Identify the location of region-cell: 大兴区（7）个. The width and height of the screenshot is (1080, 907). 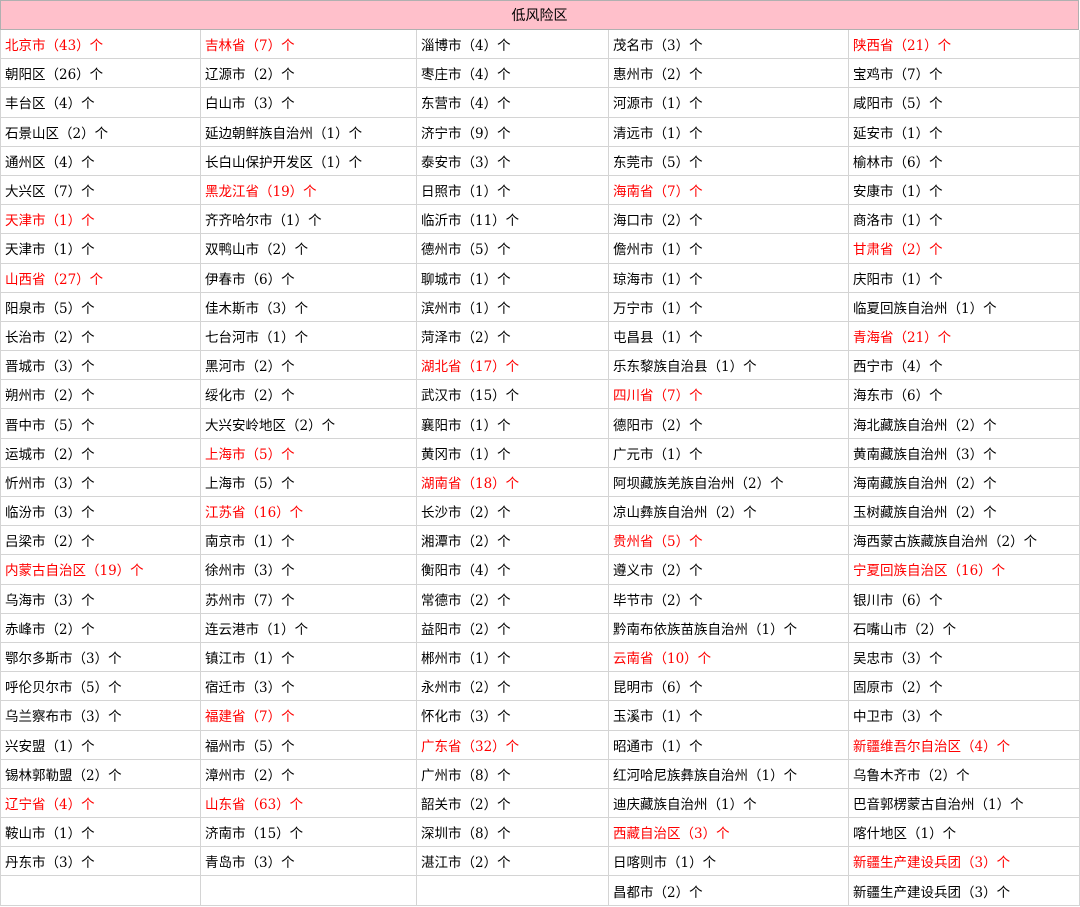
(100, 190).